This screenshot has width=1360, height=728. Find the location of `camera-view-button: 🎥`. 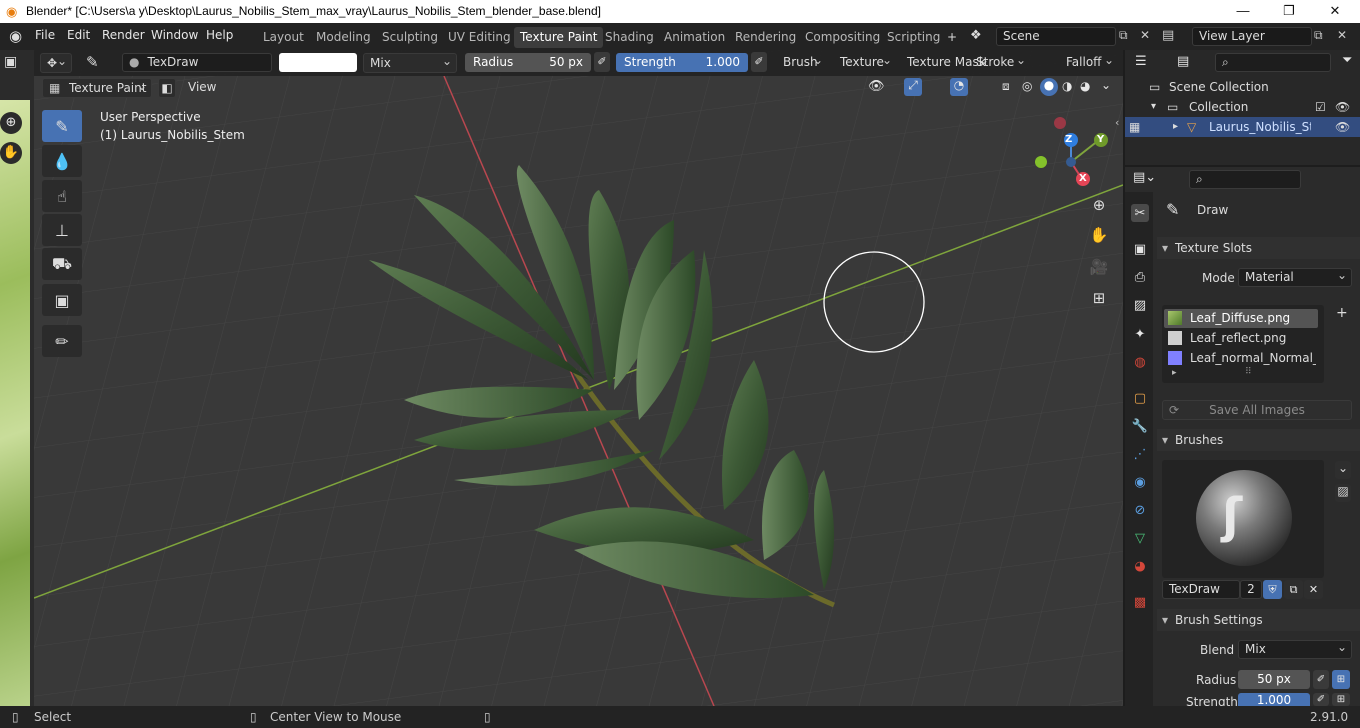

camera-view-button: 🎥 is located at coordinates (1099, 267).